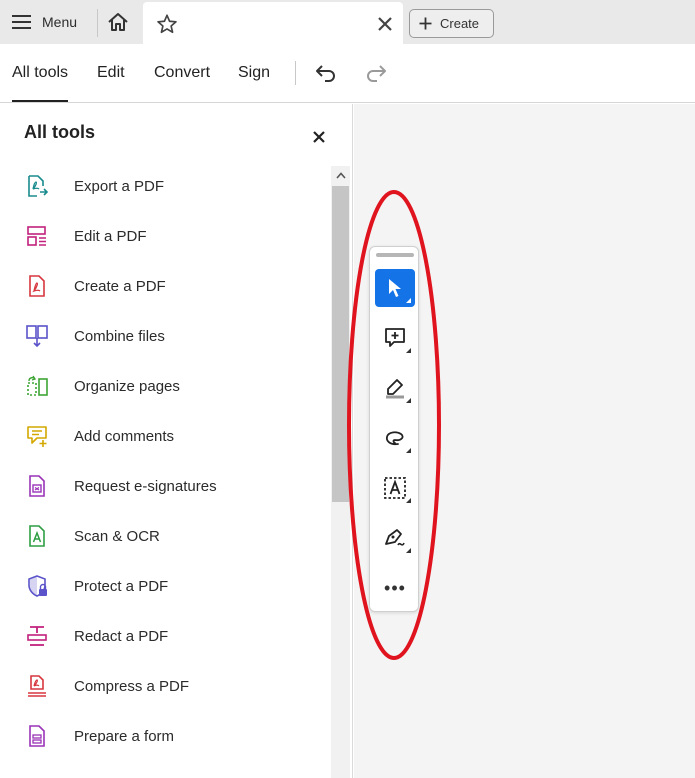 This screenshot has height=778, width=695. Describe the element at coordinates (40, 73) in the screenshot. I see `tab-all-tools: All tools` at that location.